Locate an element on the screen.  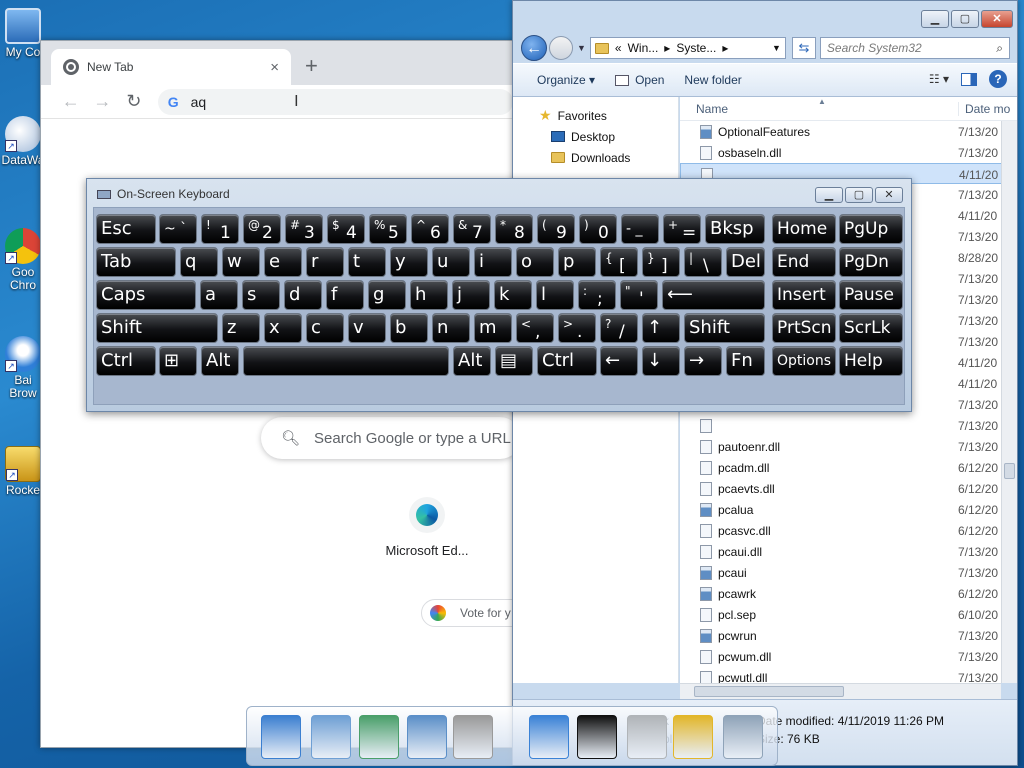
file-row: pcadm.dll 6/12/20 is located at coordinates (848, 467).